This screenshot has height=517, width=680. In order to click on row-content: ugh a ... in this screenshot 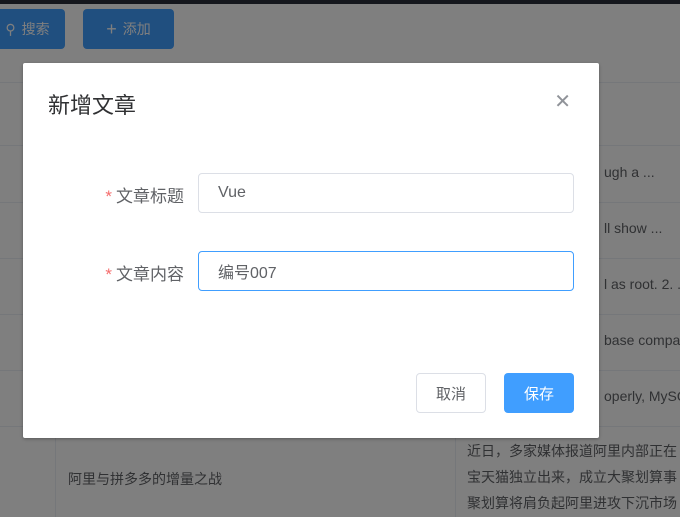, I will do `click(629, 172)`.